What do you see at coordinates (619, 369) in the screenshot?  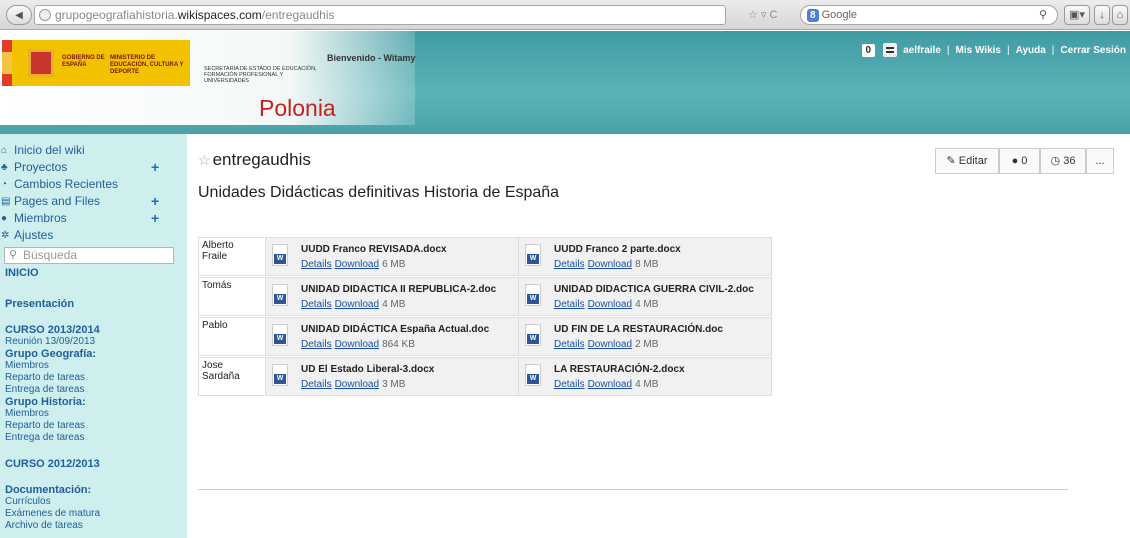 I see `file-name: LA RESTAURACIÓN-2.docx` at bounding box center [619, 369].